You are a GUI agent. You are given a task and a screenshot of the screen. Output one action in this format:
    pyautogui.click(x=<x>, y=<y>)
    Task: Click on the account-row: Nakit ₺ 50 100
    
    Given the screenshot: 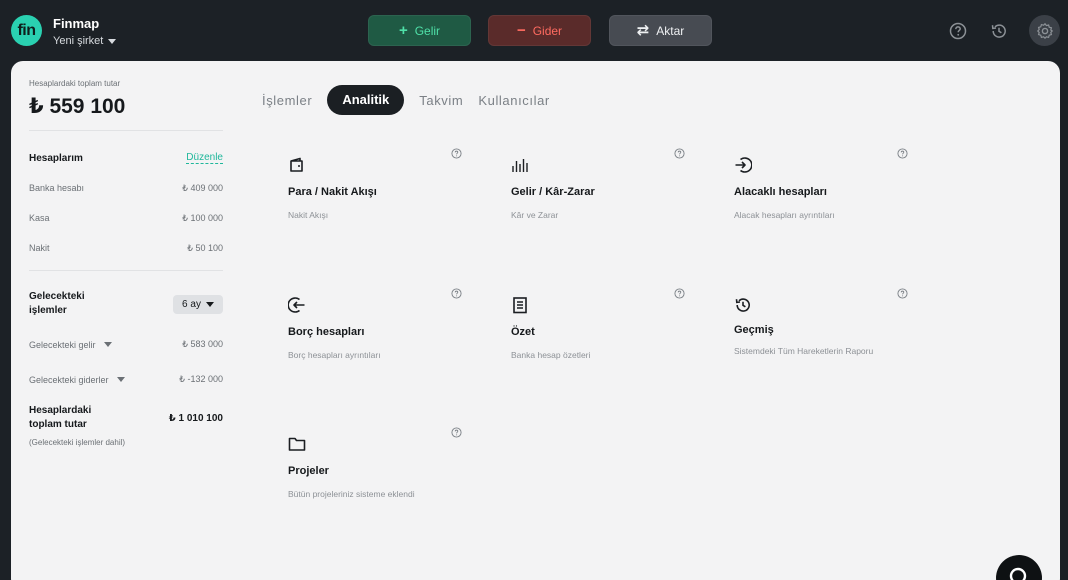 What is the action you would take?
    pyautogui.click(x=126, y=248)
    